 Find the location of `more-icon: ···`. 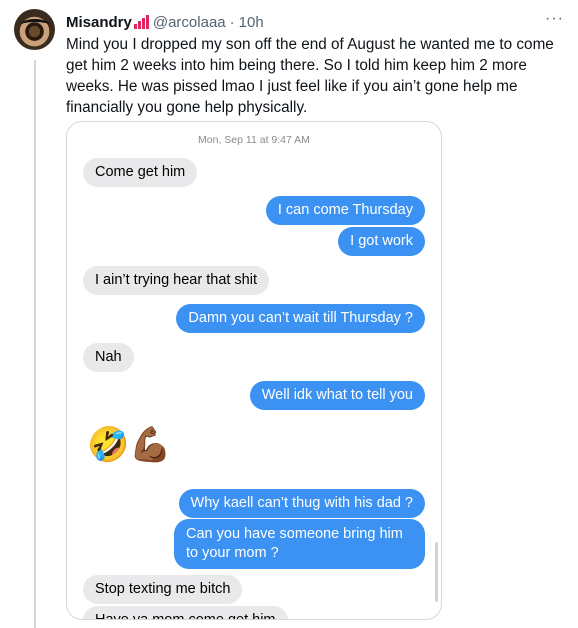

more-icon: ··· is located at coordinates (554, 19).